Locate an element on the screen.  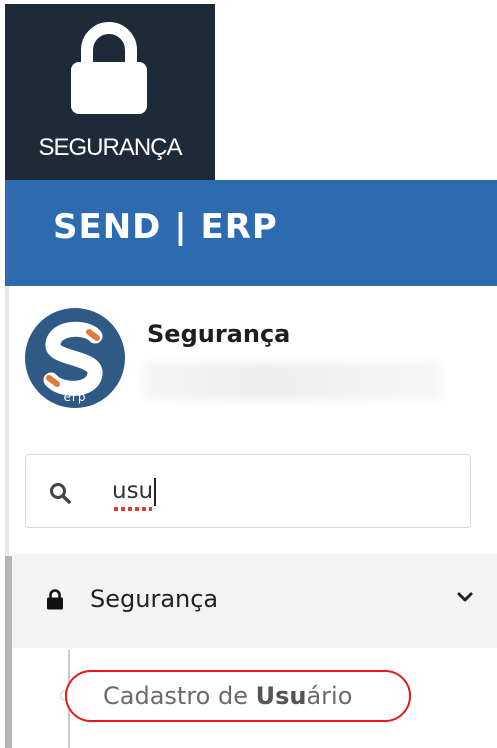
app-brand: SEND | ERP is located at coordinates (165, 227).